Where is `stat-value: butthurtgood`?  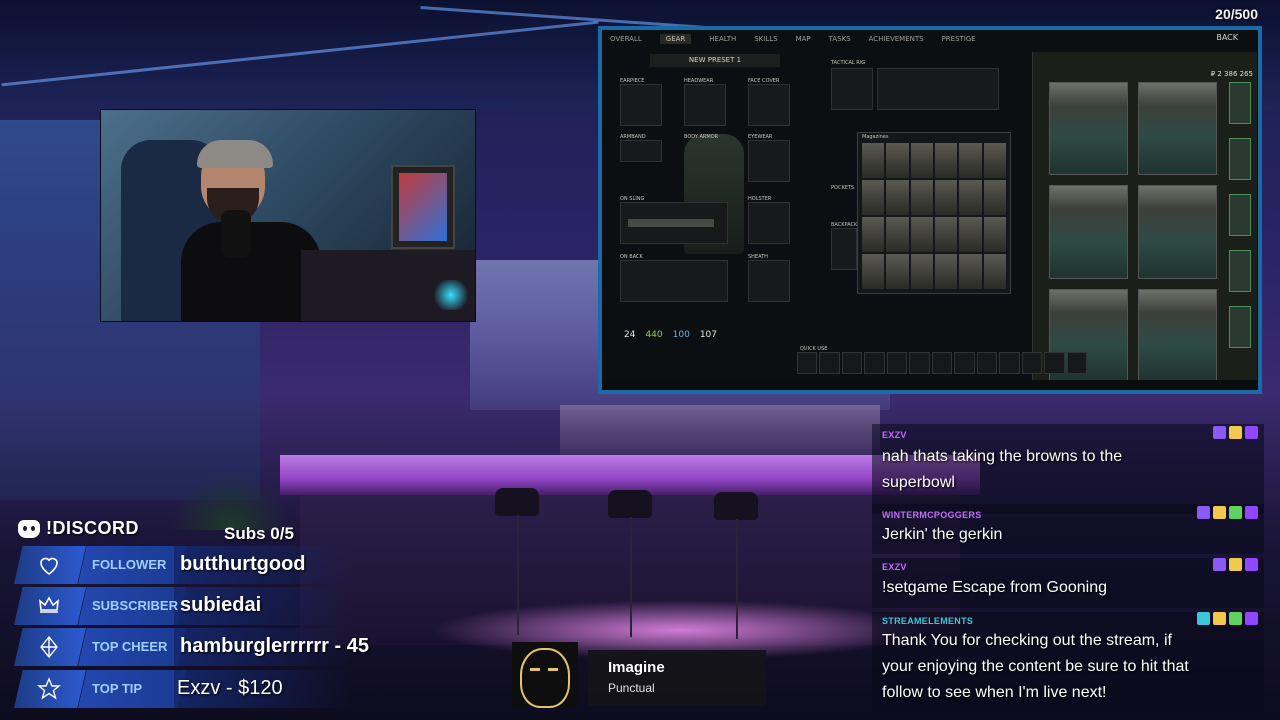 stat-value: butthurtgood is located at coordinates (243, 564).